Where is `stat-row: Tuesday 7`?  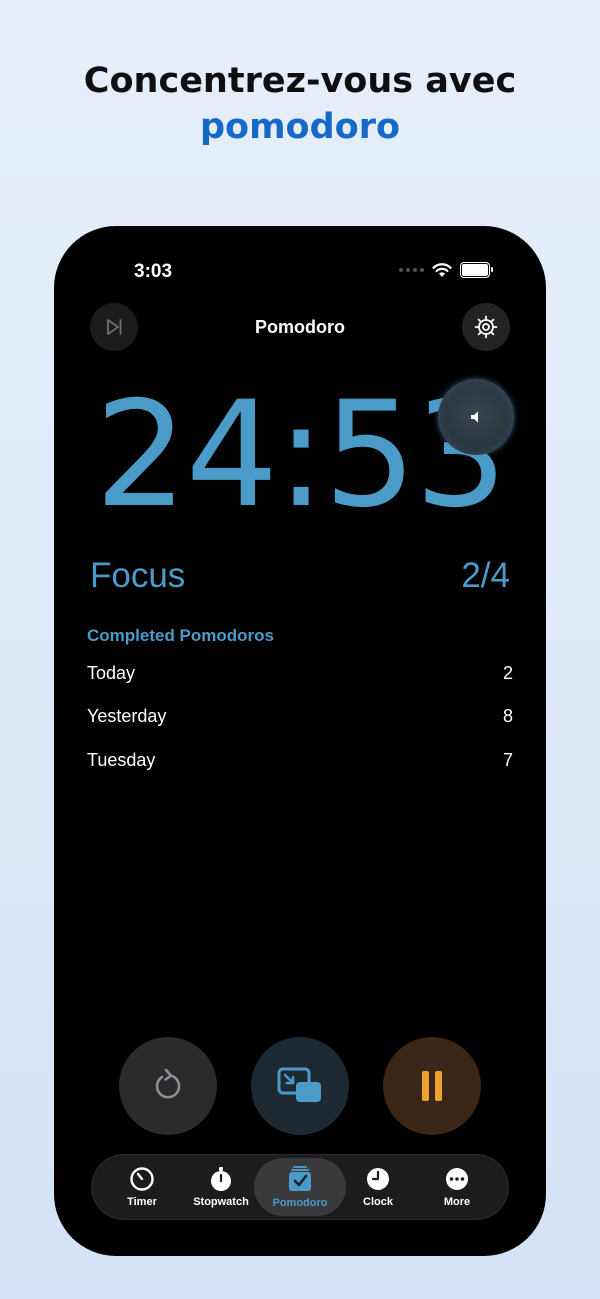 stat-row: Tuesday 7 is located at coordinates (300, 760).